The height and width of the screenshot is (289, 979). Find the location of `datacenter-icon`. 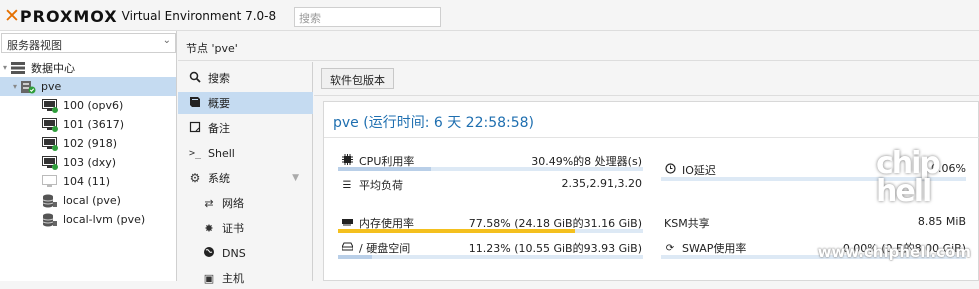

datacenter-icon is located at coordinates (18, 68).